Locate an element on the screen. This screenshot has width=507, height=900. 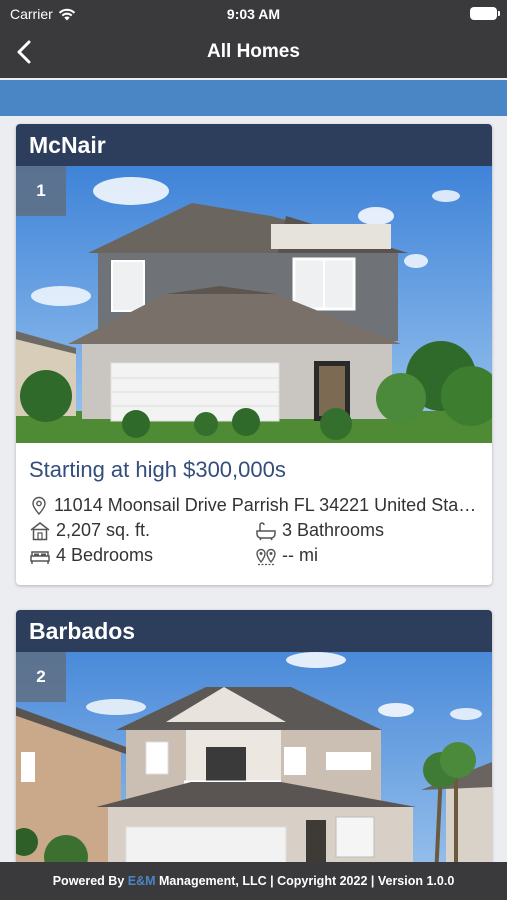
home-bathrooms: 3 Bathrooms is located at coordinates (333, 530).